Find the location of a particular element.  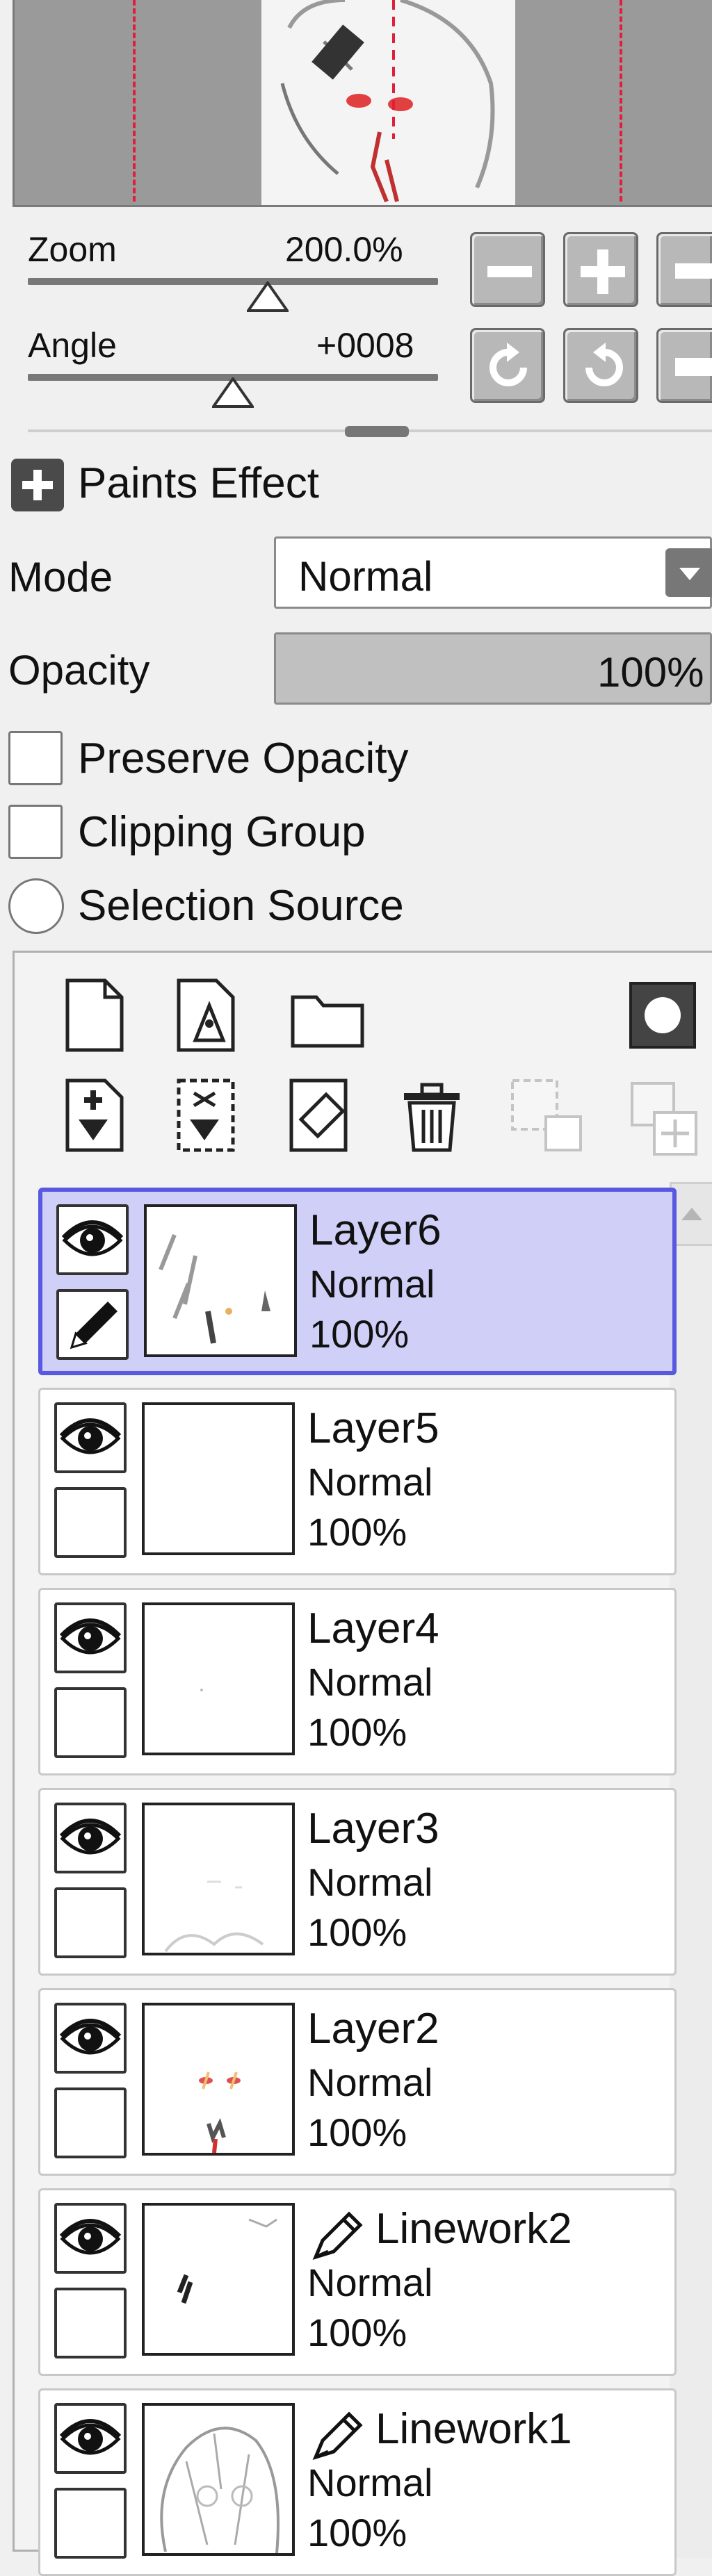

layer-name: Layer2 is located at coordinates (373, 2029).